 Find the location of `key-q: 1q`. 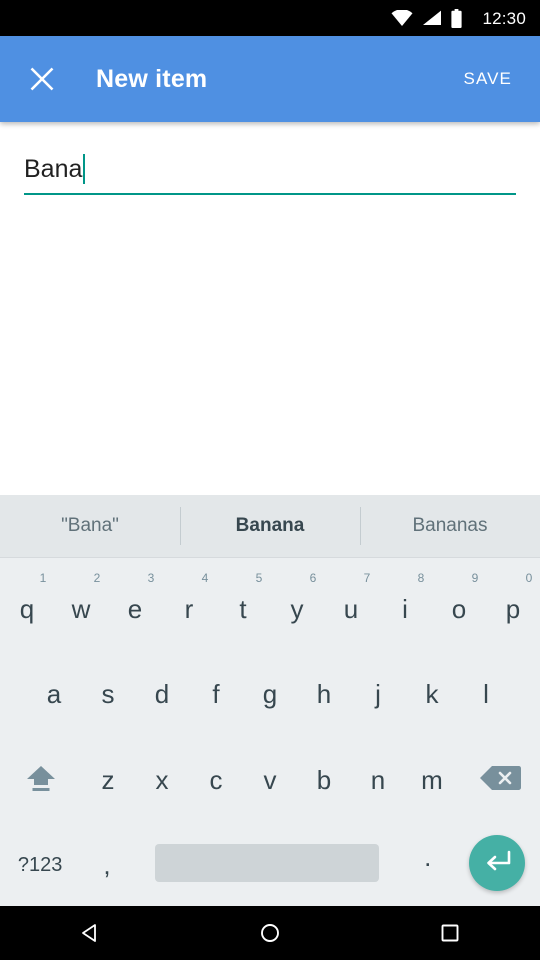

key-q: 1q is located at coordinates (27, 607).